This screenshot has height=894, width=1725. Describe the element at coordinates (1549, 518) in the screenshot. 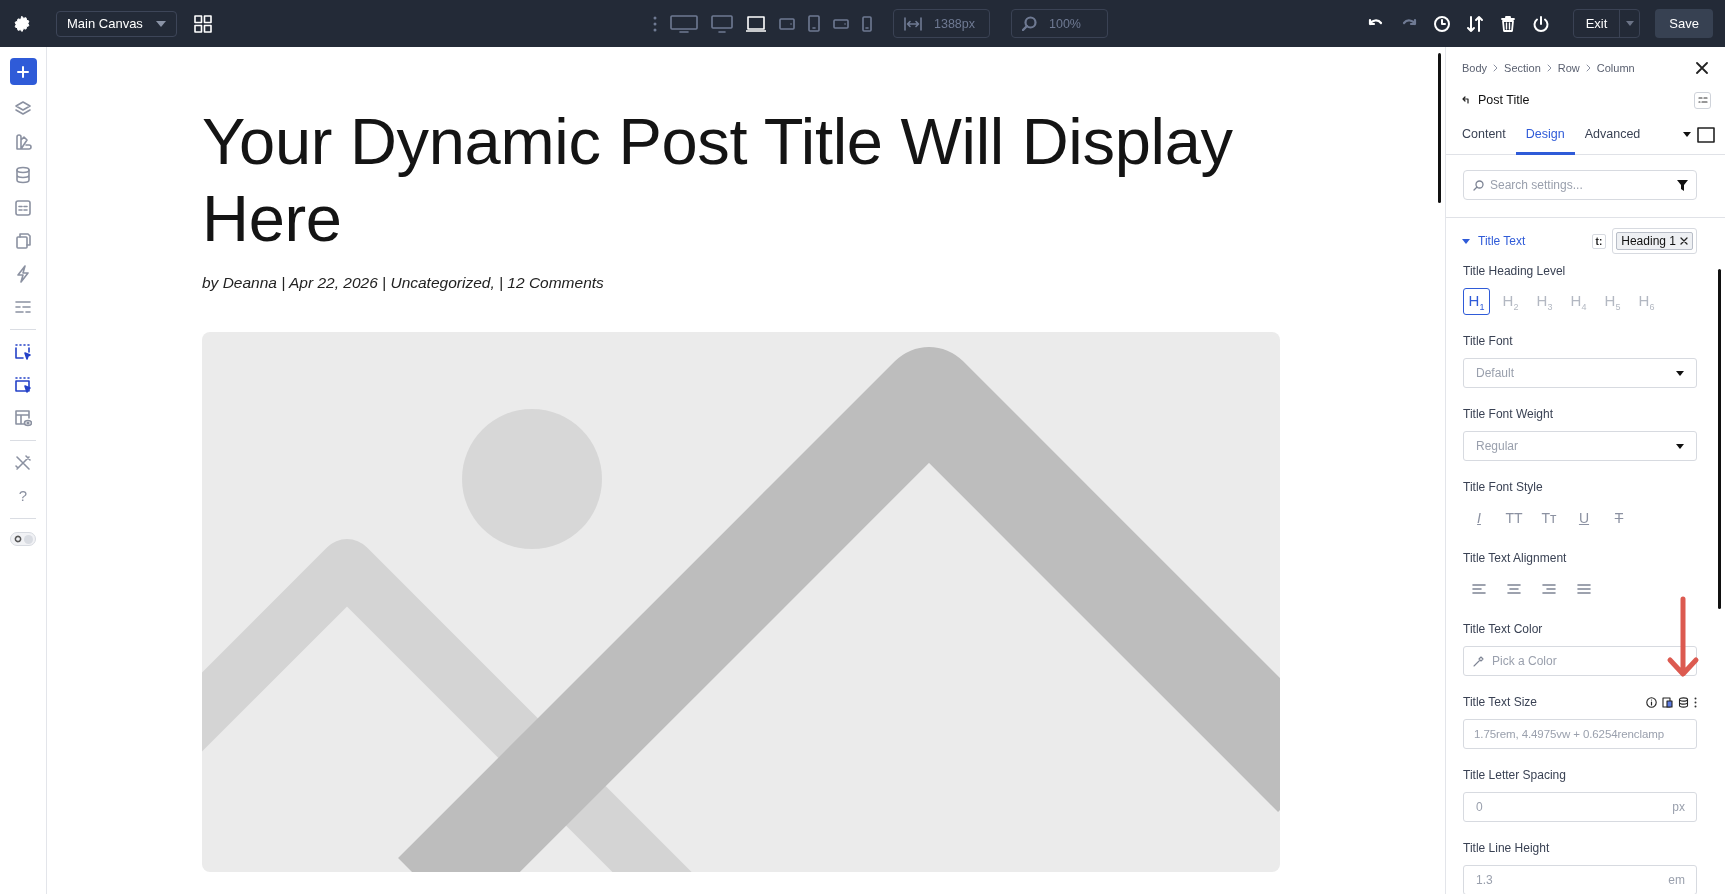

I see `font-style-button: Tᴛ` at that location.